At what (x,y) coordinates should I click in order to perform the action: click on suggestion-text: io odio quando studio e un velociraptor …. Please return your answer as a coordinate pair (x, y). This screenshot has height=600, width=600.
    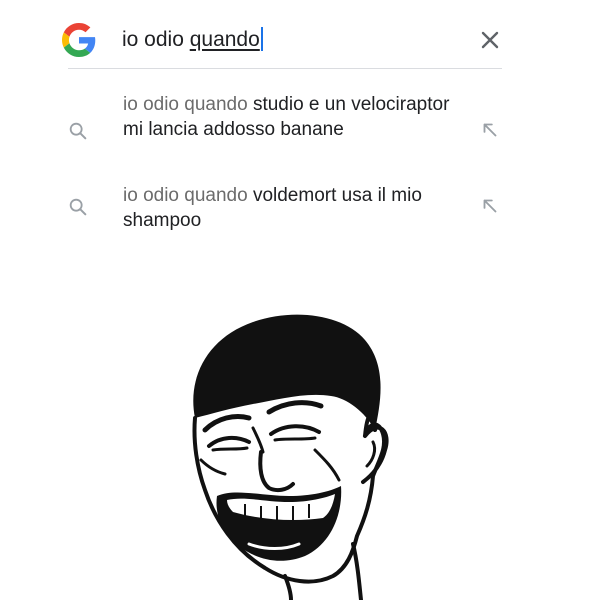
    Looking at the image, I should click on (295, 117).